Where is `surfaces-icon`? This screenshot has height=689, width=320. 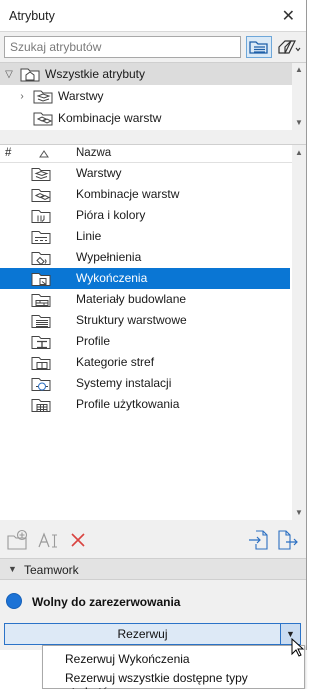
surfaces-icon is located at coordinates (41, 279).